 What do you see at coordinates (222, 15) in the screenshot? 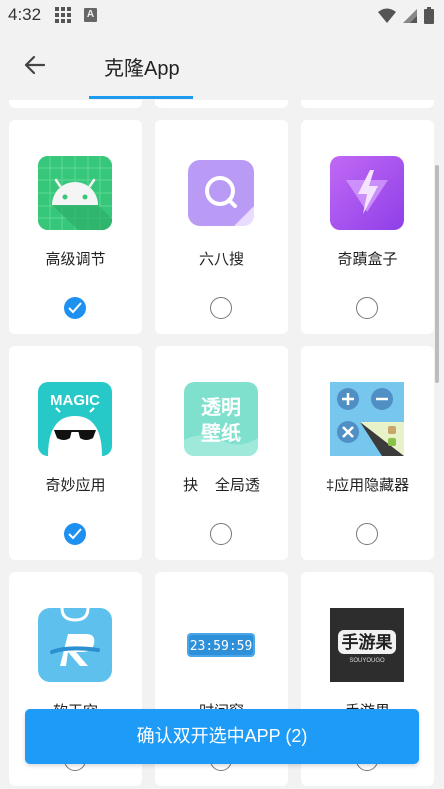
I see `status-bar: 4:32 A` at bounding box center [222, 15].